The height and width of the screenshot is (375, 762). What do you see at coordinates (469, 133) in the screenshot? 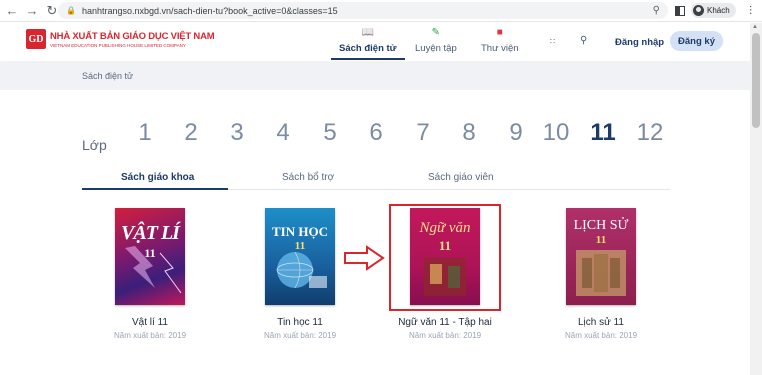
I see `grade-option-8: 8` at bounding box center [469, 133].